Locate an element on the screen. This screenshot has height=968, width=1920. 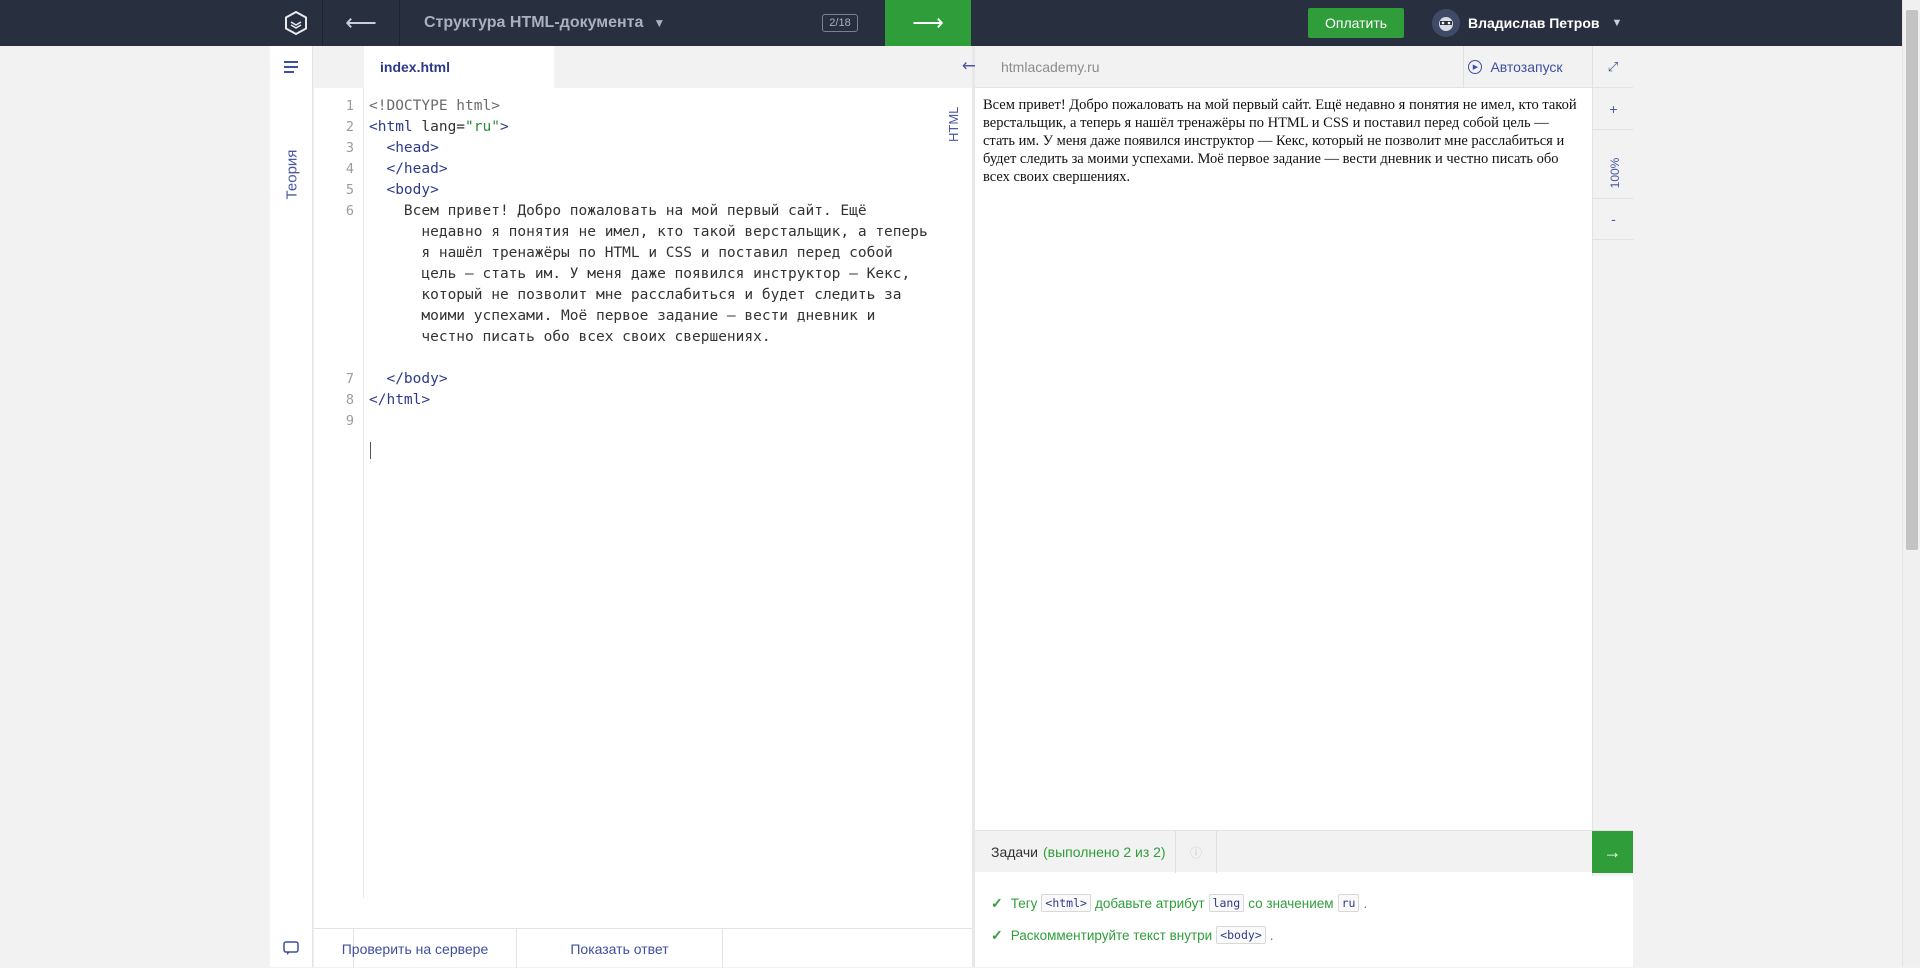
lesson-title-dropdown: Структура HTML-документа ▼ is located at coordinates (544, 23).